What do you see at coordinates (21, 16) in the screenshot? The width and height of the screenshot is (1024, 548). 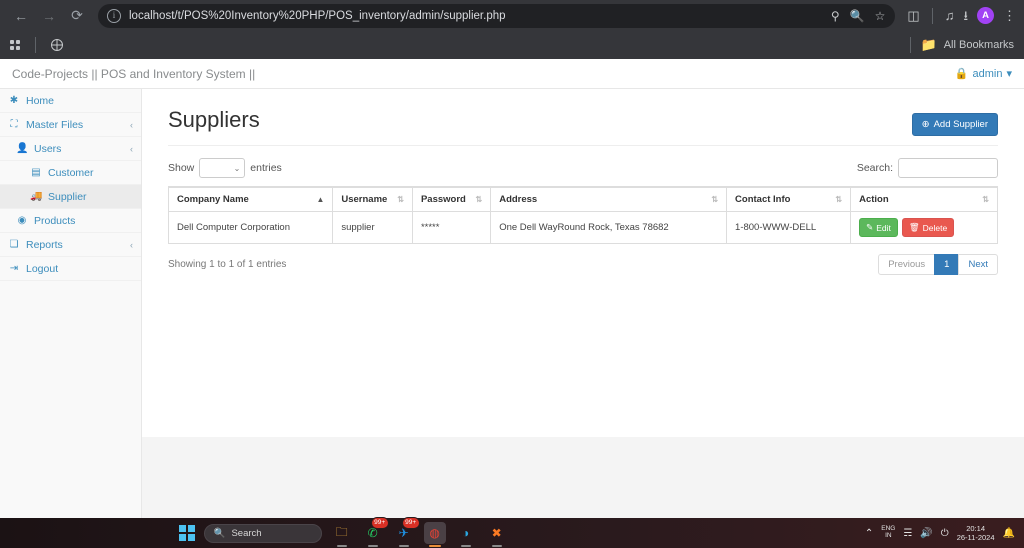 I see `back-icon: ←` at bounding box center [21, 16].